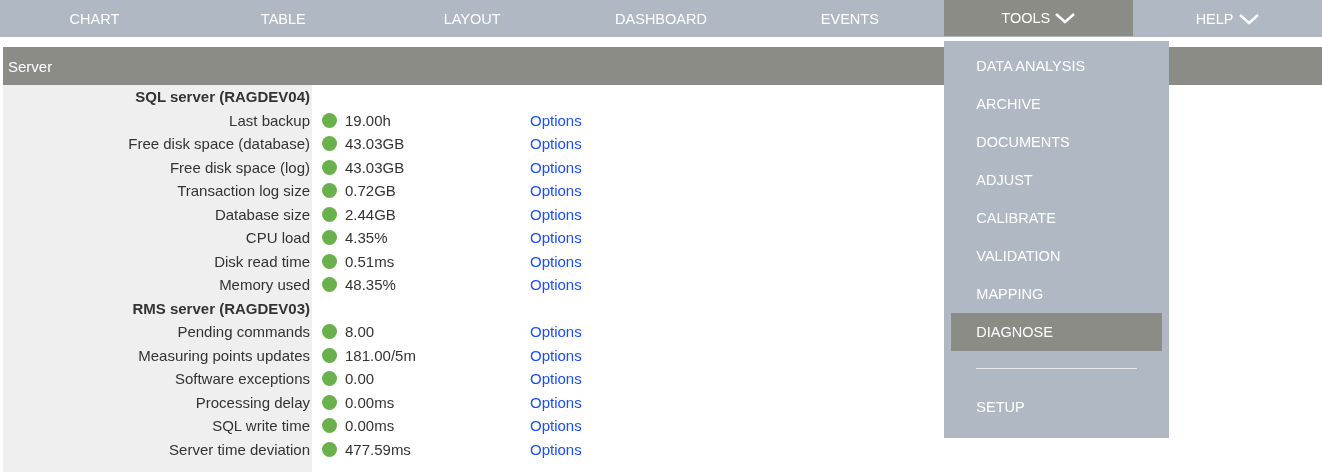 This screenshot has width=1322, height=472. What do you see at coordinates (221, 308) in the screenshot?
I see `group-heading: RMS server (RAGDEV03)` at bounding box center [221, 308].